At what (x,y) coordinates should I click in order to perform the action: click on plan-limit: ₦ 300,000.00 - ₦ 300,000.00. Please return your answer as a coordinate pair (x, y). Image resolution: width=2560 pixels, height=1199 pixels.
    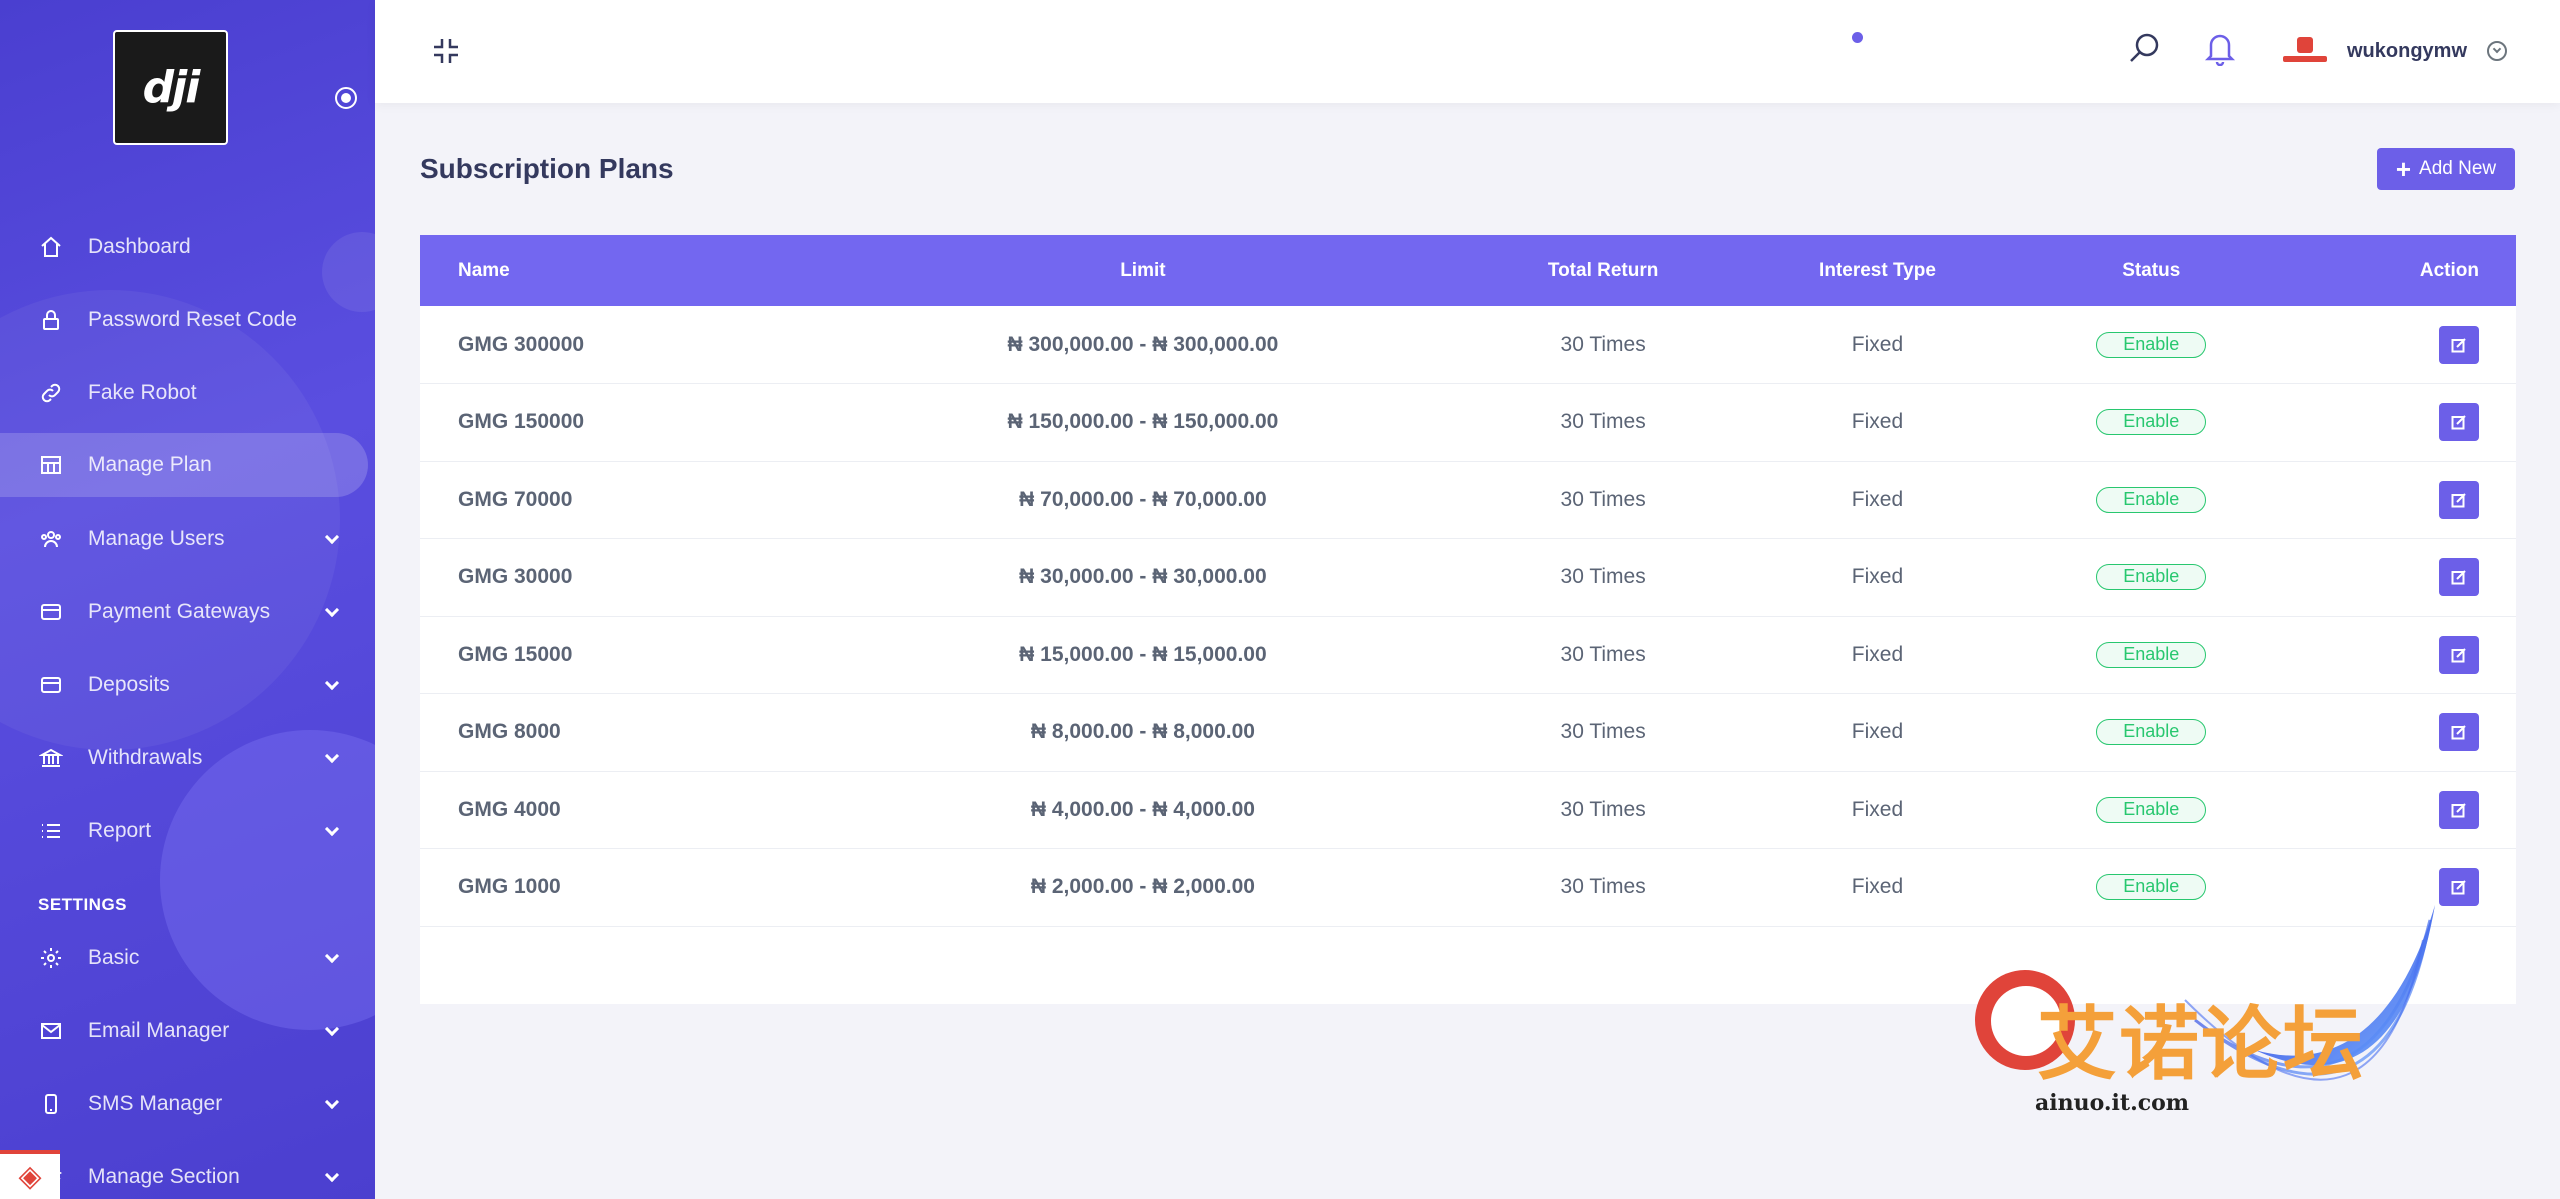
    Looking at the image, I should click on (1143, 344).